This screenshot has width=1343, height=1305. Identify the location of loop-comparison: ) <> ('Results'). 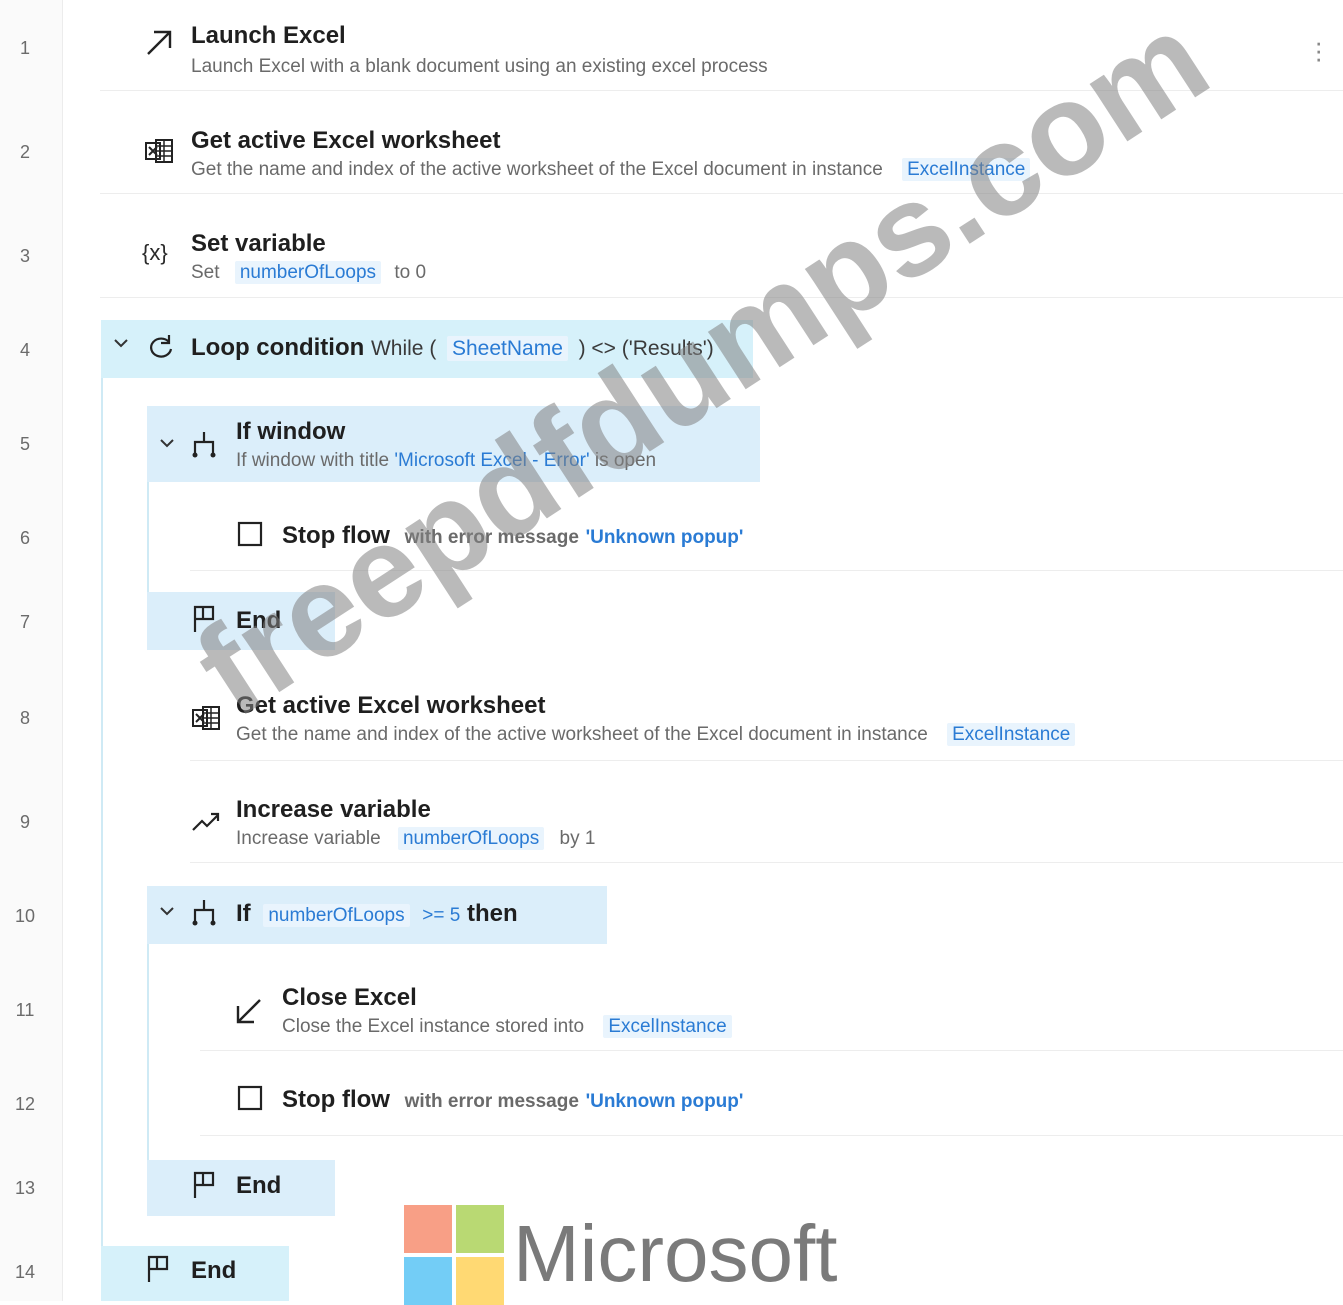
(646, 348).